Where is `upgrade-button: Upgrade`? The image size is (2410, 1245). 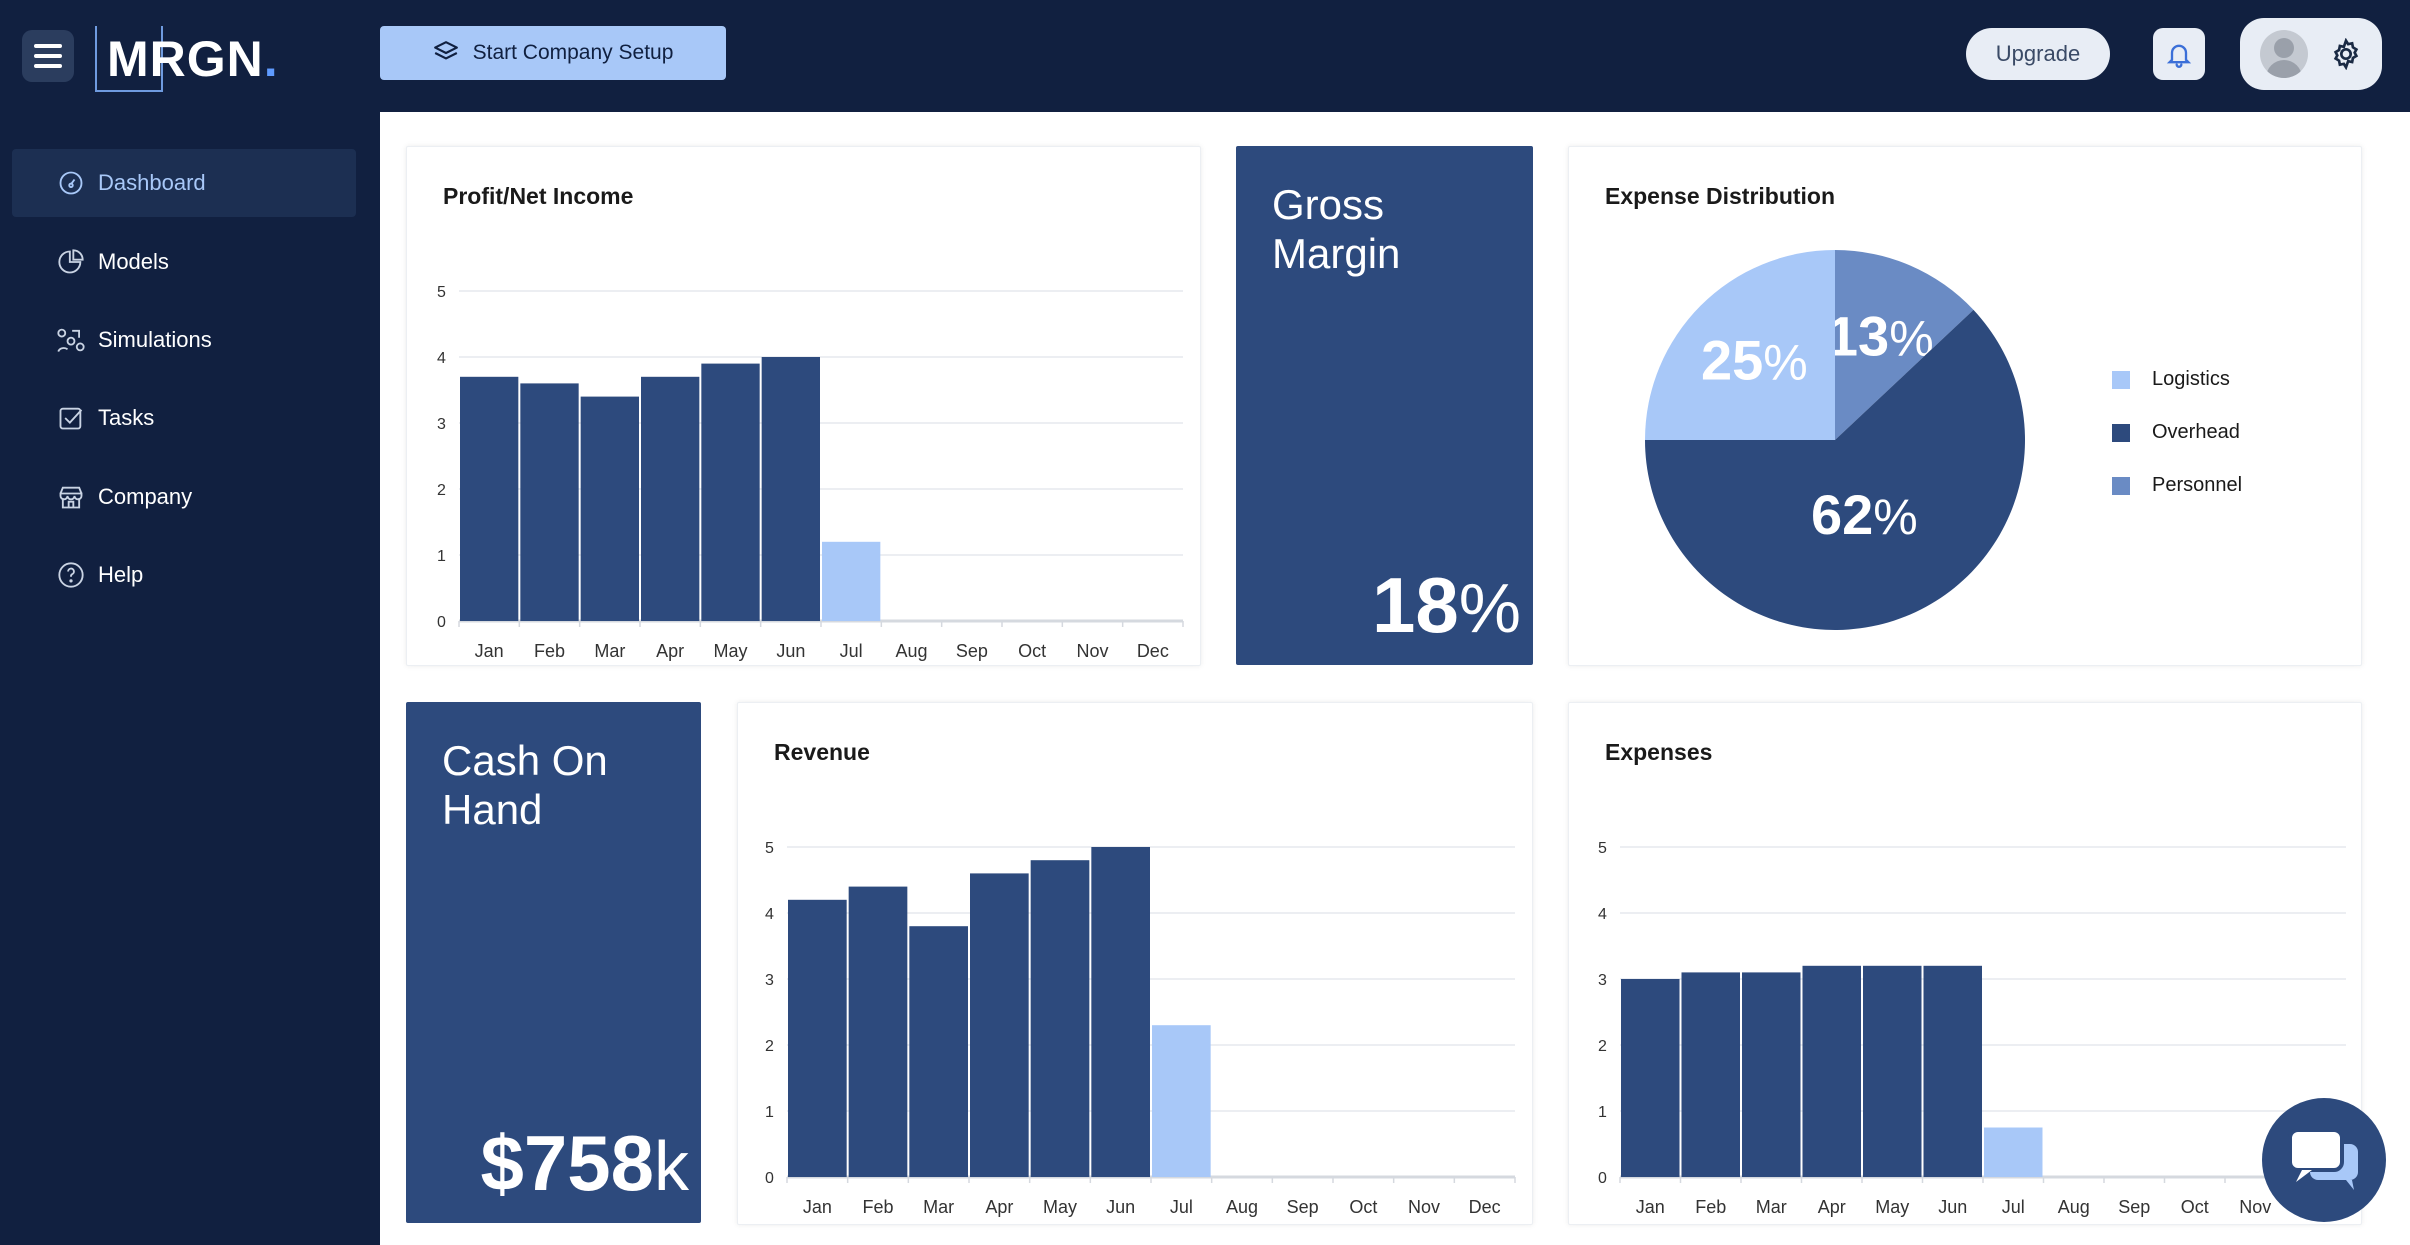 upgrade-button: Upgrade is located at coordinates (2038, 54).